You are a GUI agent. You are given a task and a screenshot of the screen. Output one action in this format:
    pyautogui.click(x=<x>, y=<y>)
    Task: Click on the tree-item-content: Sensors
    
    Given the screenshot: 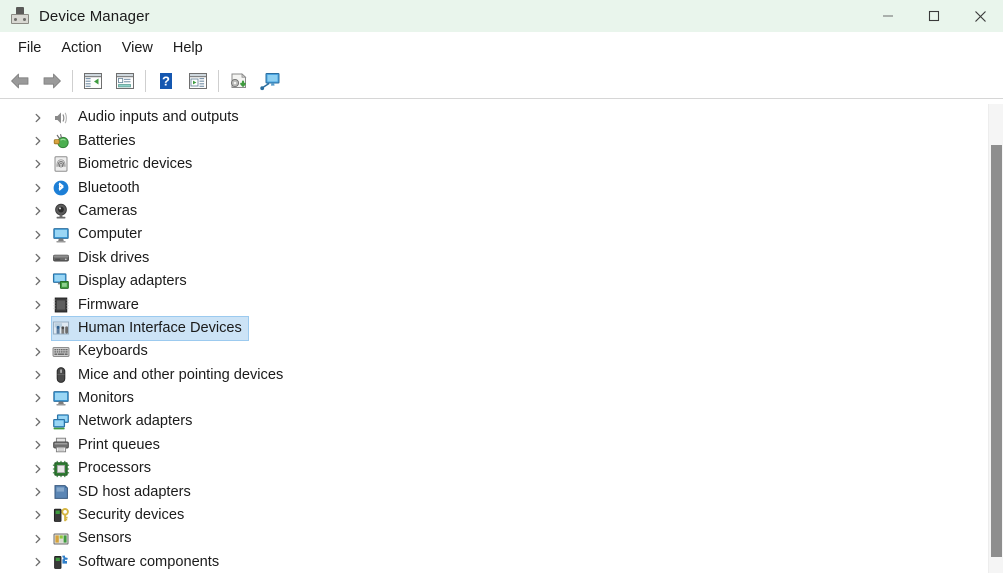 What is the action you would take?
    pyautogui.click(x=95, y=538)
    